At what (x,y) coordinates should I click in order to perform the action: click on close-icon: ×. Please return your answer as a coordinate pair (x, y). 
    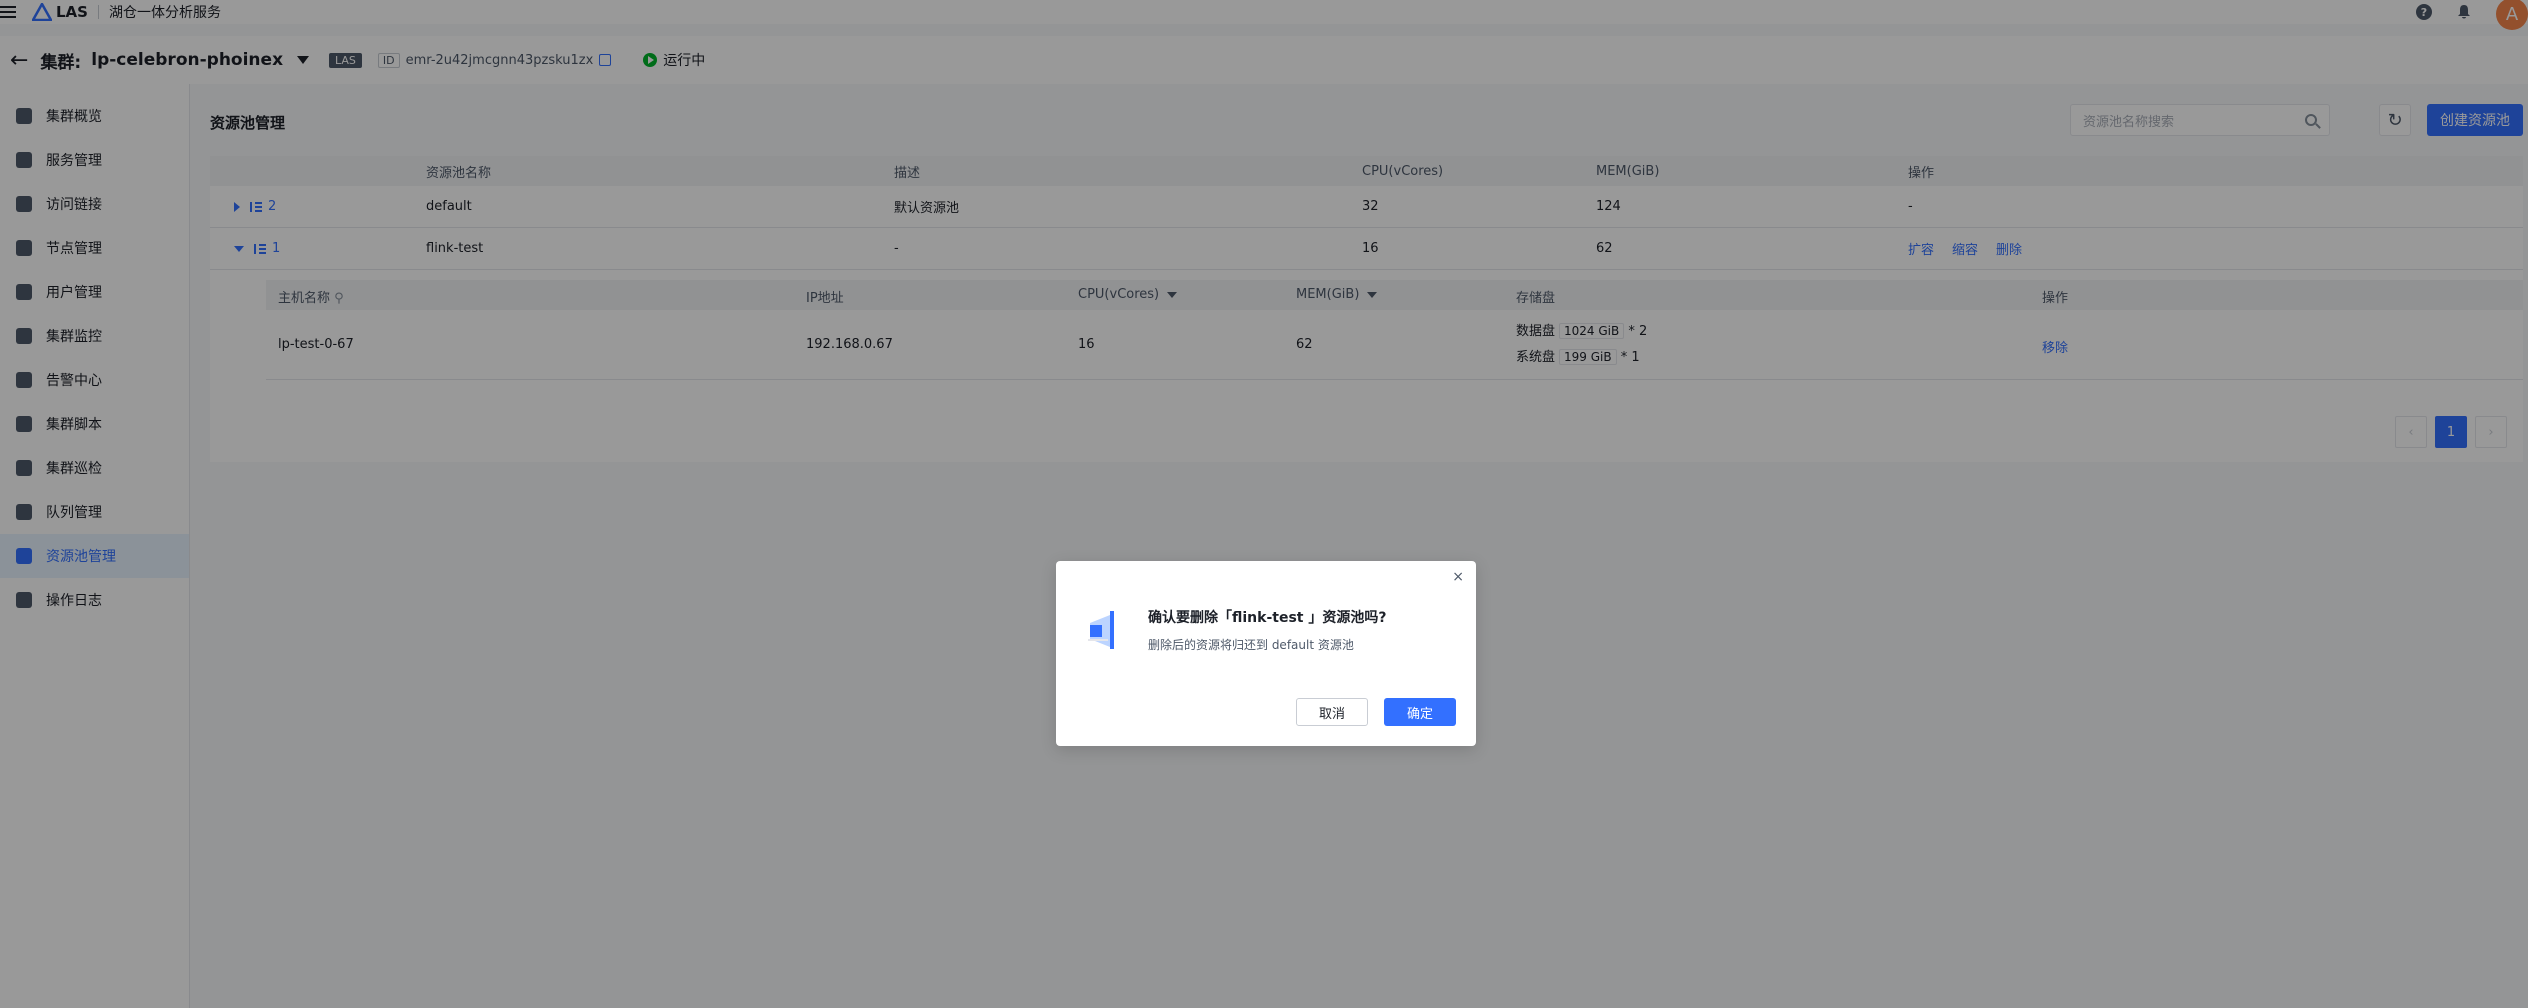
    Looking at the image, I should click on (1458, 577).